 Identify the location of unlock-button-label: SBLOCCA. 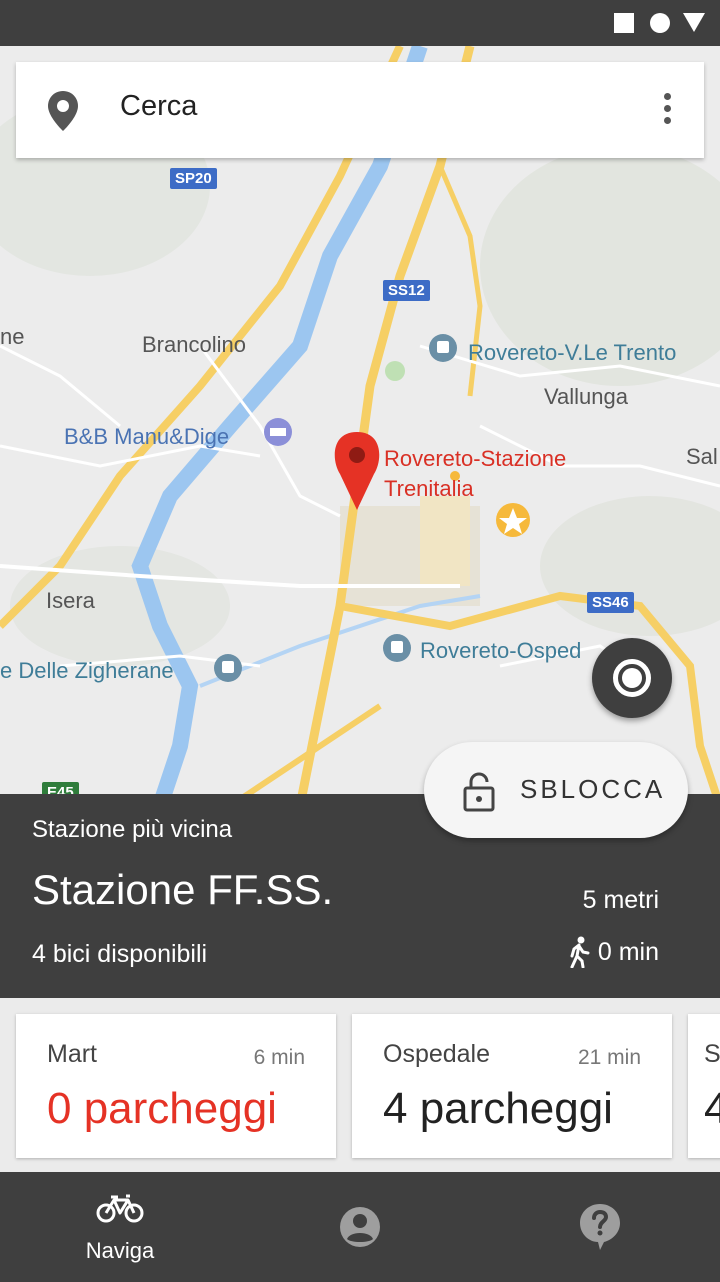
(593, 789).